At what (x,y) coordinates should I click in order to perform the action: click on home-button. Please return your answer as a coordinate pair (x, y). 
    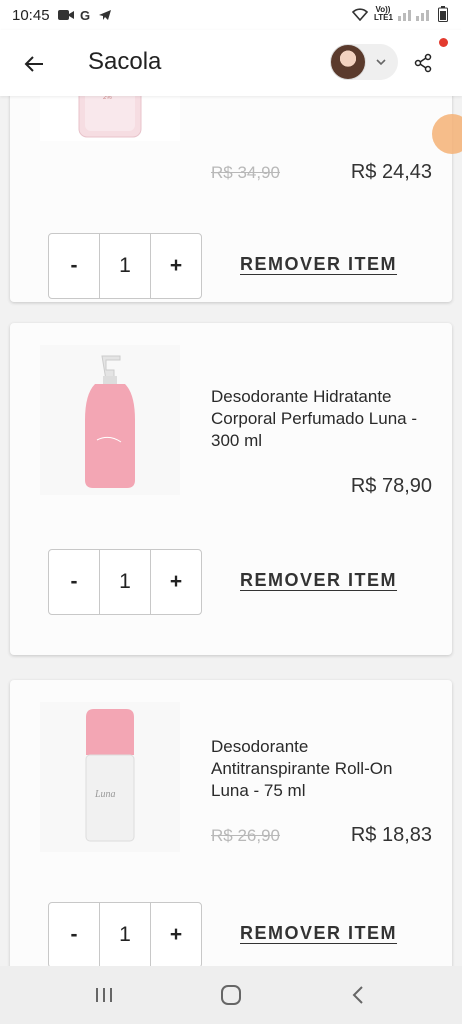
    Looking at the image, I should click on (231, 995).